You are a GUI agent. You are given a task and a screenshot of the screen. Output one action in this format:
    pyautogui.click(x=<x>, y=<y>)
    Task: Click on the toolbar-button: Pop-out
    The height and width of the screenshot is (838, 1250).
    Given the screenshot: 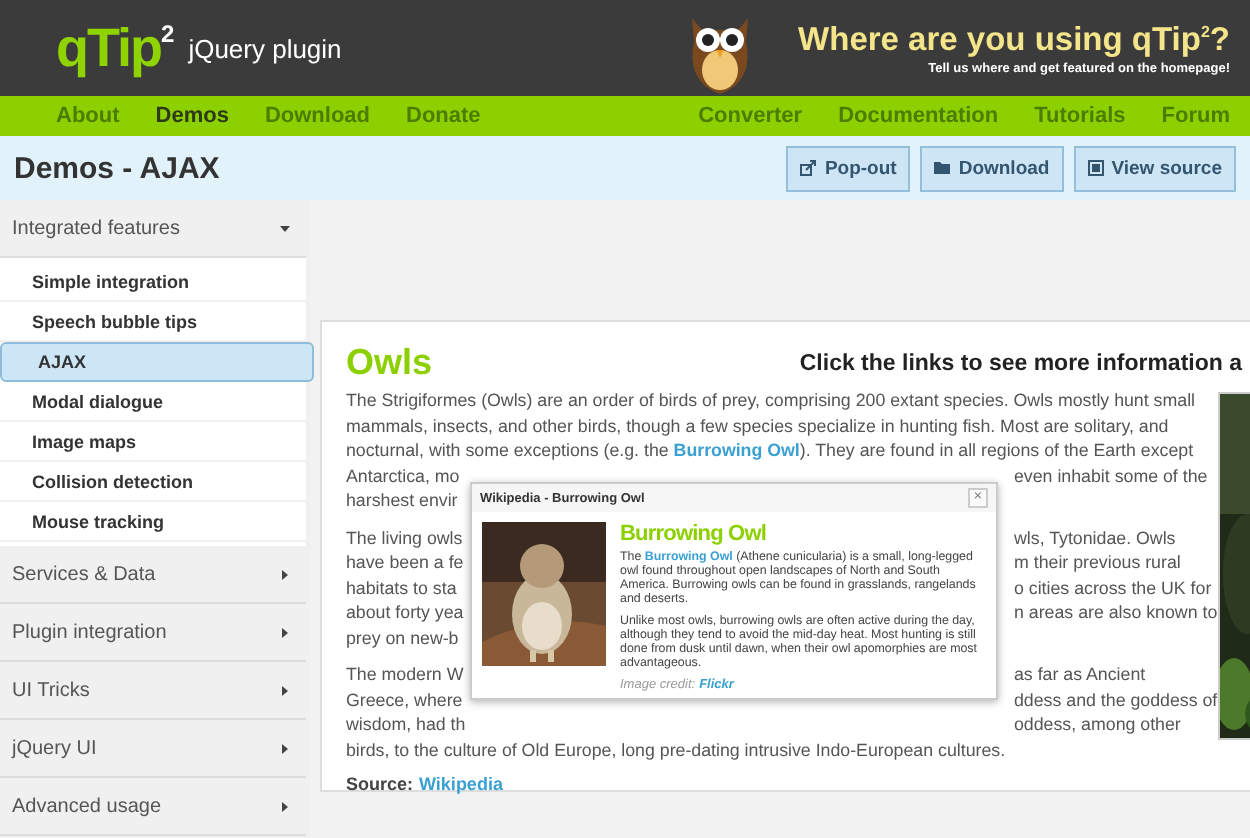 What is the action you would take?
    pyautogui.click(x=848, y=168)
    